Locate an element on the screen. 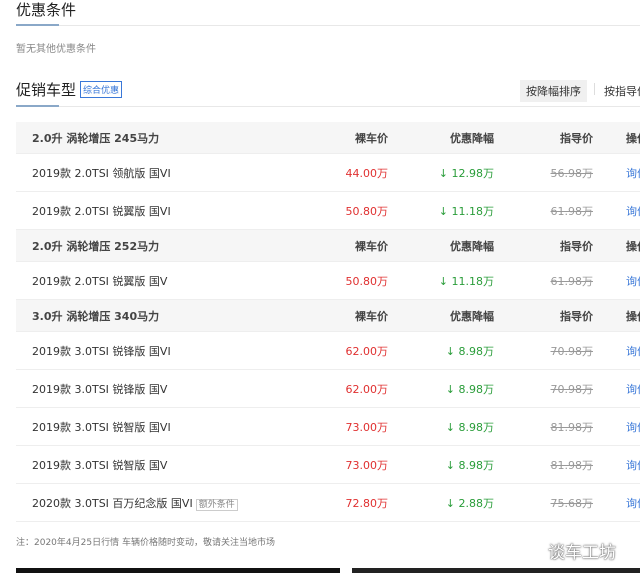  model-name-text: 2019款 2.0TSI 锐翼版 国V is located at coordinates (100, 281).